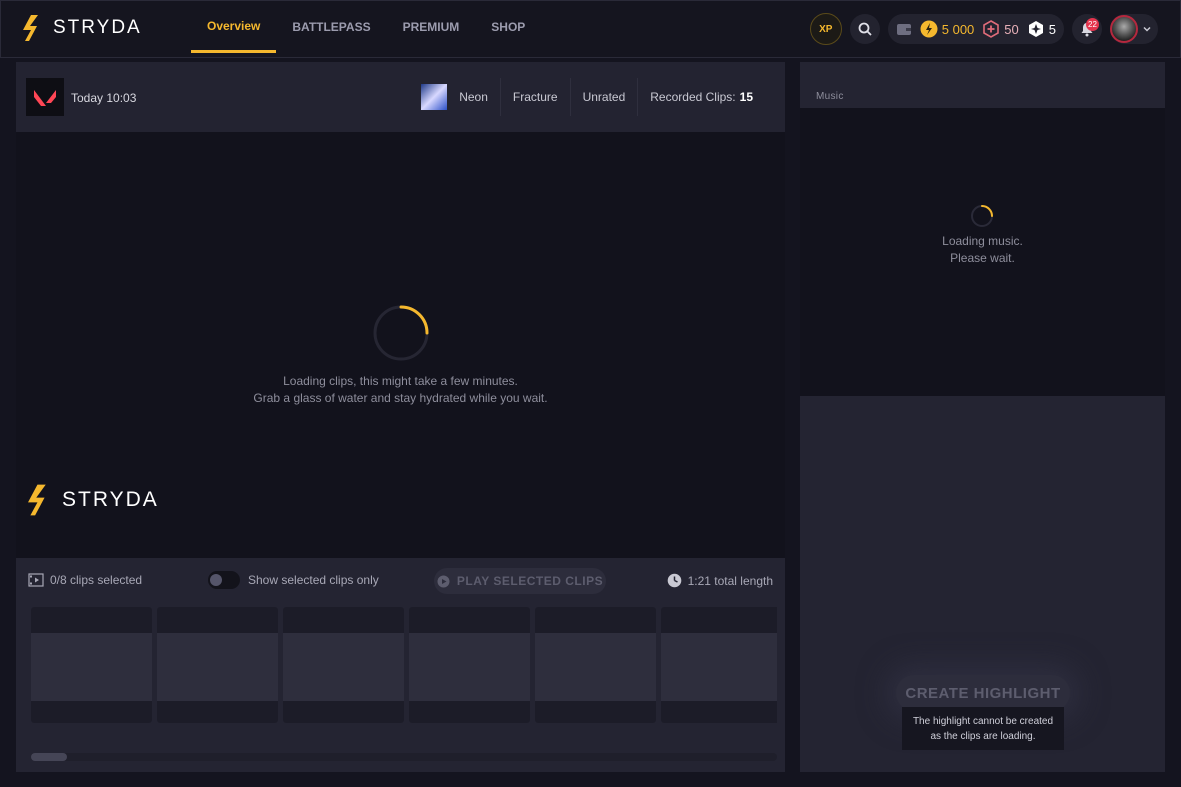 The image size is (1181, 787). Describe the element at coordinates (216, 580) in the screenshot. I see `toggle-knob` at that location.